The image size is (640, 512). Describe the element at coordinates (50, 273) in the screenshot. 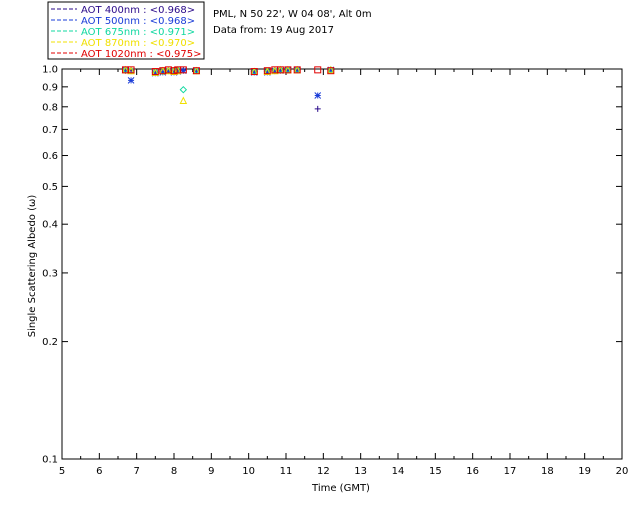

I see `y-tick-label: 0.3` at that location.